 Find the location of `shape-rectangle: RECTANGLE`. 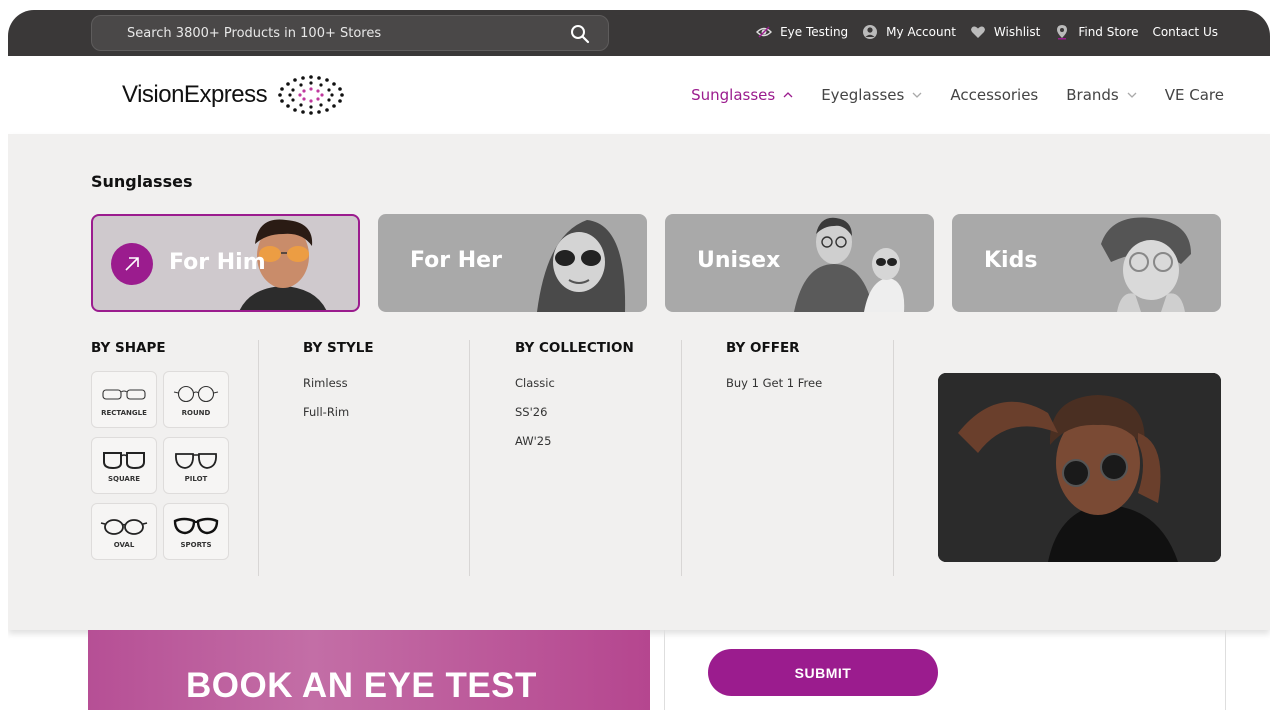

shape-rectangle: RECTANGLE is located at coordinates (124, 399).